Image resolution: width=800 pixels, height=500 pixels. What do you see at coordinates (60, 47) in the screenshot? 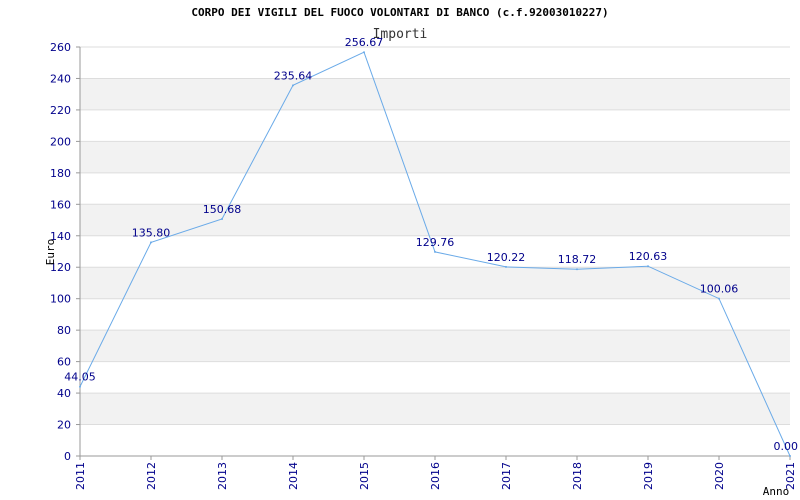
I see `y-tick-label: 260` at bounding box center [60, 47].